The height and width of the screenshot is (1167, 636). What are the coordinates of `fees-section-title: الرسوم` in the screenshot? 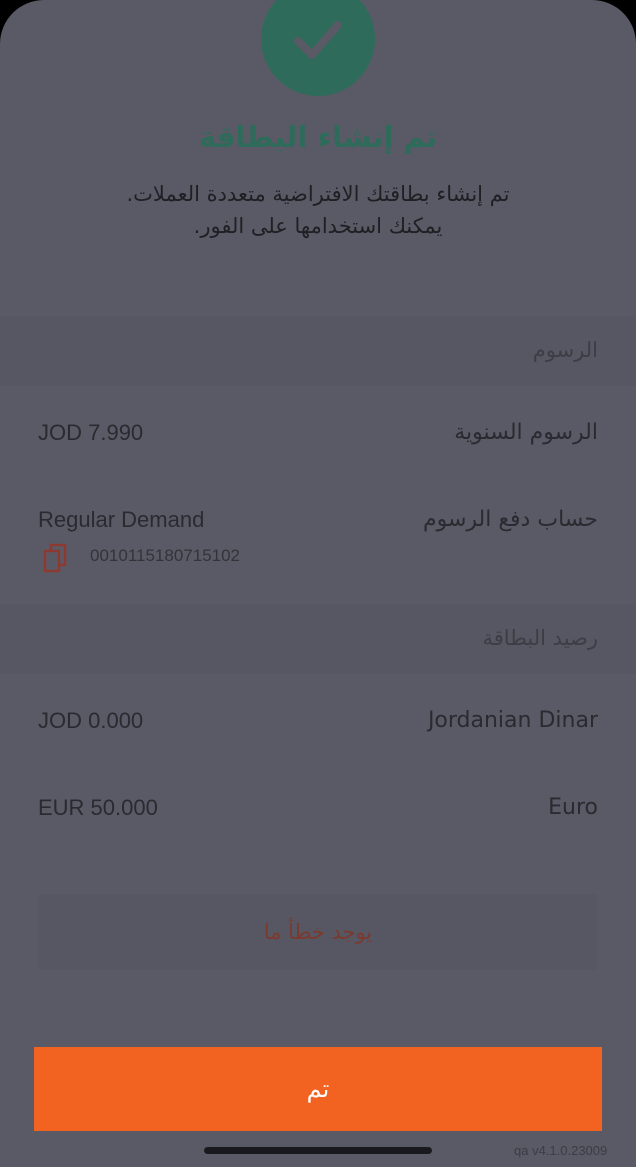 It's located at (565, 350).